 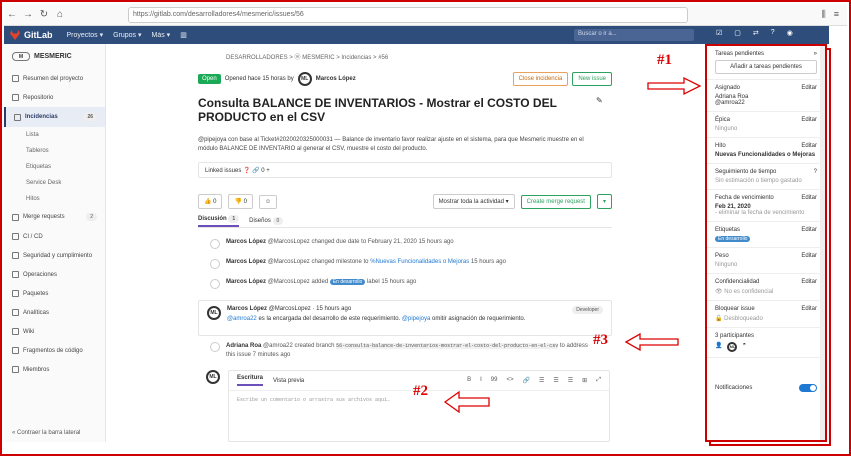 What do you see at coordinates (599, 100) in the screenshot?
I see `edit-pencil-icon: ✎` at bounding box center [599, 100].